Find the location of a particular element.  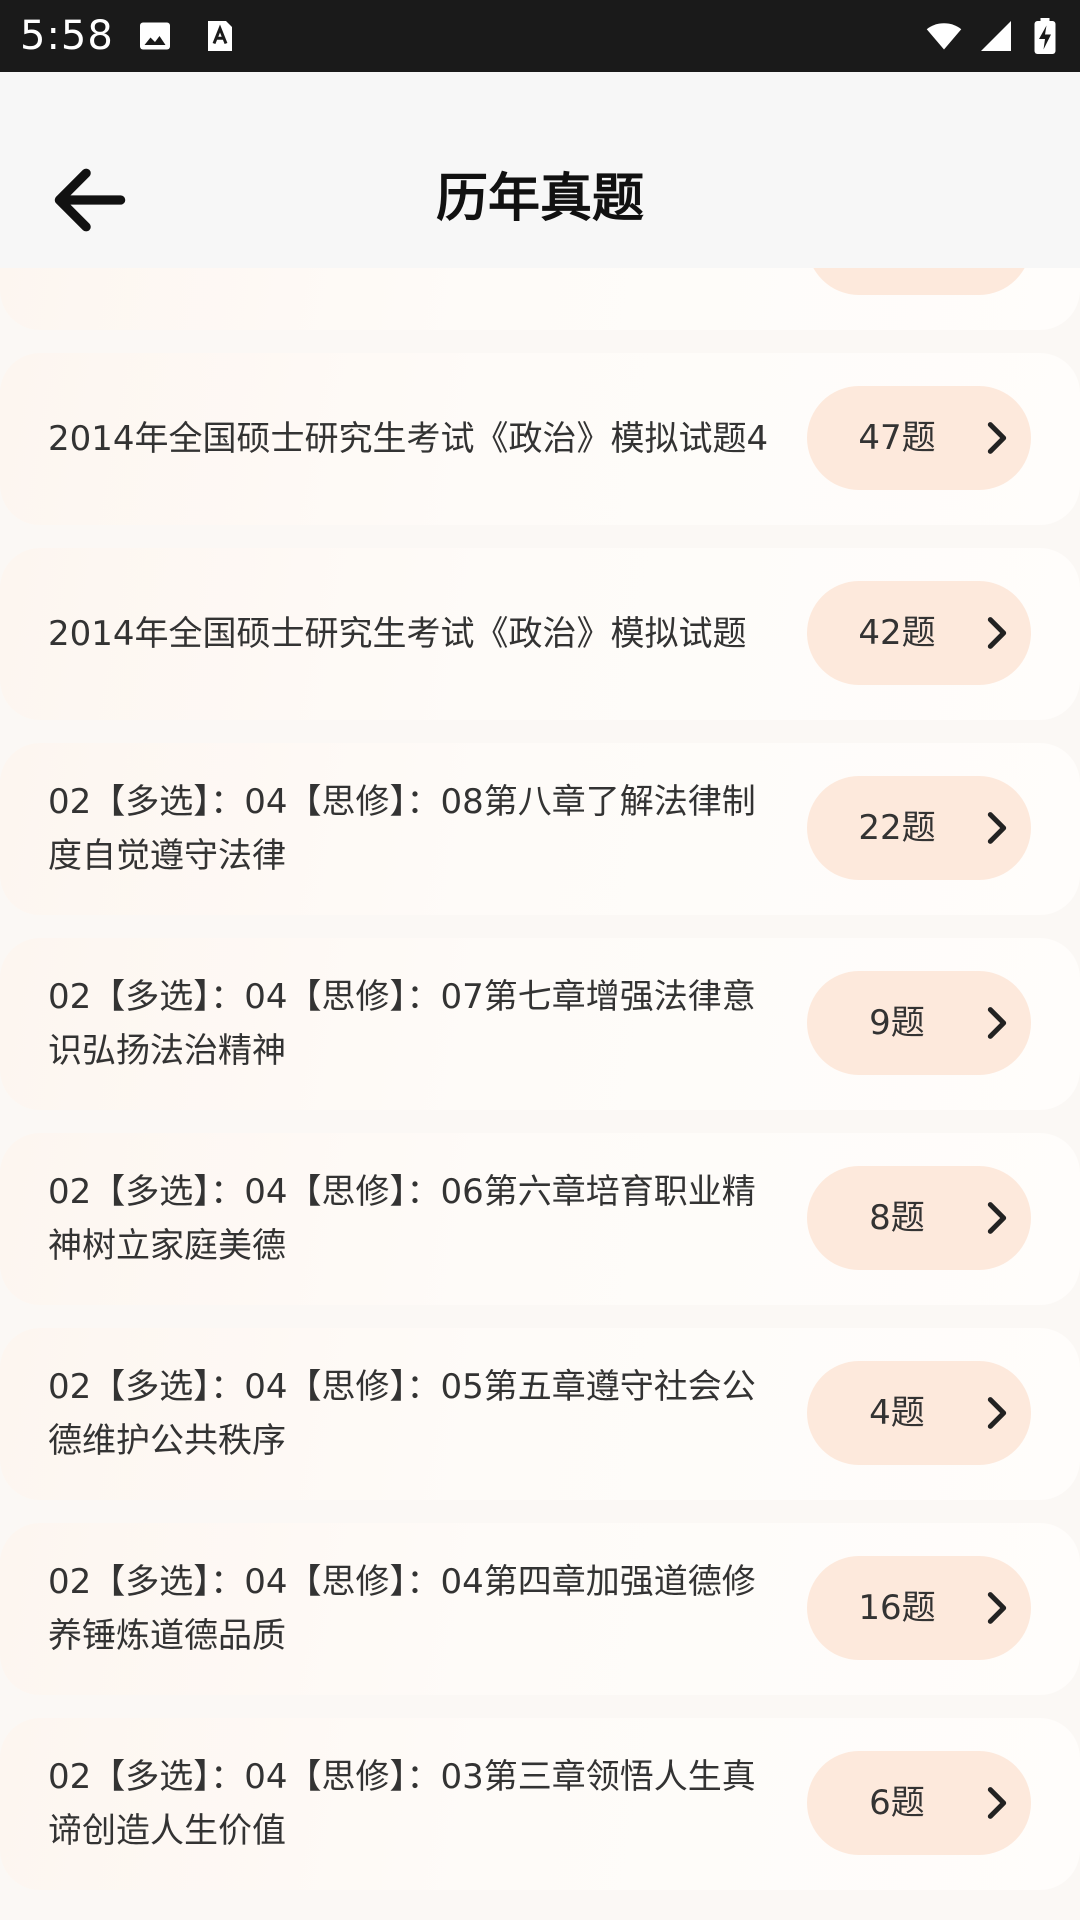

list-item: 02【多选】：04【思修】：04第四章加强道德修养锤炼道德品质 16题 is located at coordinates (540, 1609).